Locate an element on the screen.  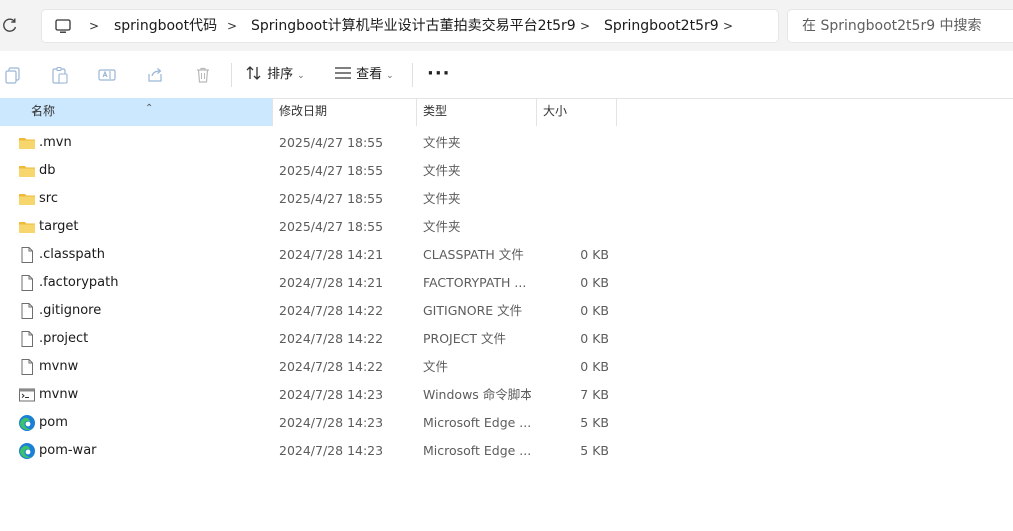
column-header-name: ⌃ 名称 ⌄ is located at coordinates (136, 112).